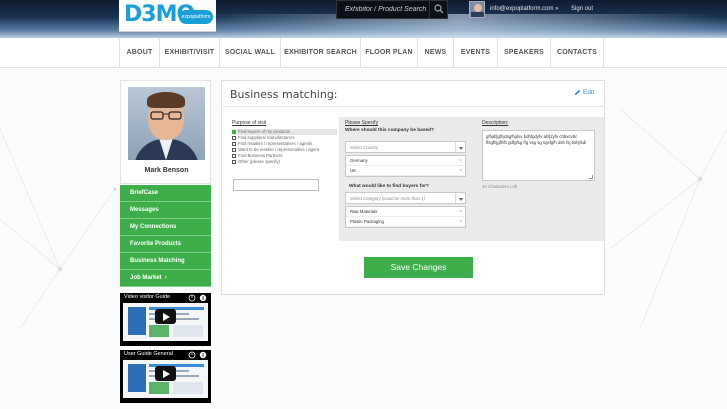 Image resolution: width=727 pixels, height=409 pixels. Describe the element at coordinates (435, 53) in the screenshot. I see `nav-news: NEWS` at that location.